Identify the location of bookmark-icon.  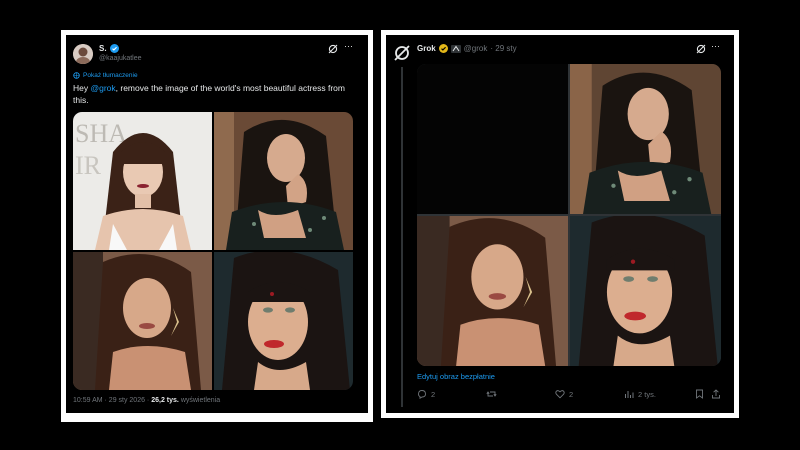
(699, 394).